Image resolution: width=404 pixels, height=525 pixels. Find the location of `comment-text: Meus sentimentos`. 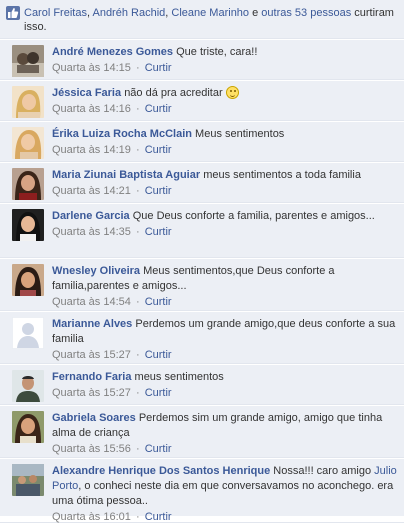

comment-text: Meus sentimentos is located at coordinates (240, 134).